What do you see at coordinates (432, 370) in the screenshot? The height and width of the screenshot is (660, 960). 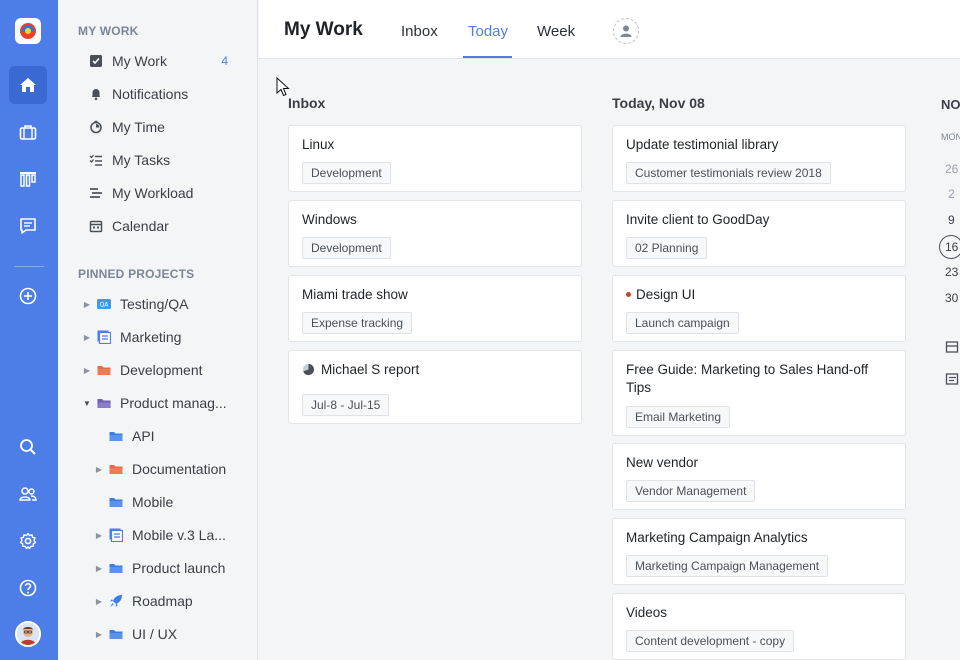 I see `task-title: Michael S report` at bounding box center [432, 370].